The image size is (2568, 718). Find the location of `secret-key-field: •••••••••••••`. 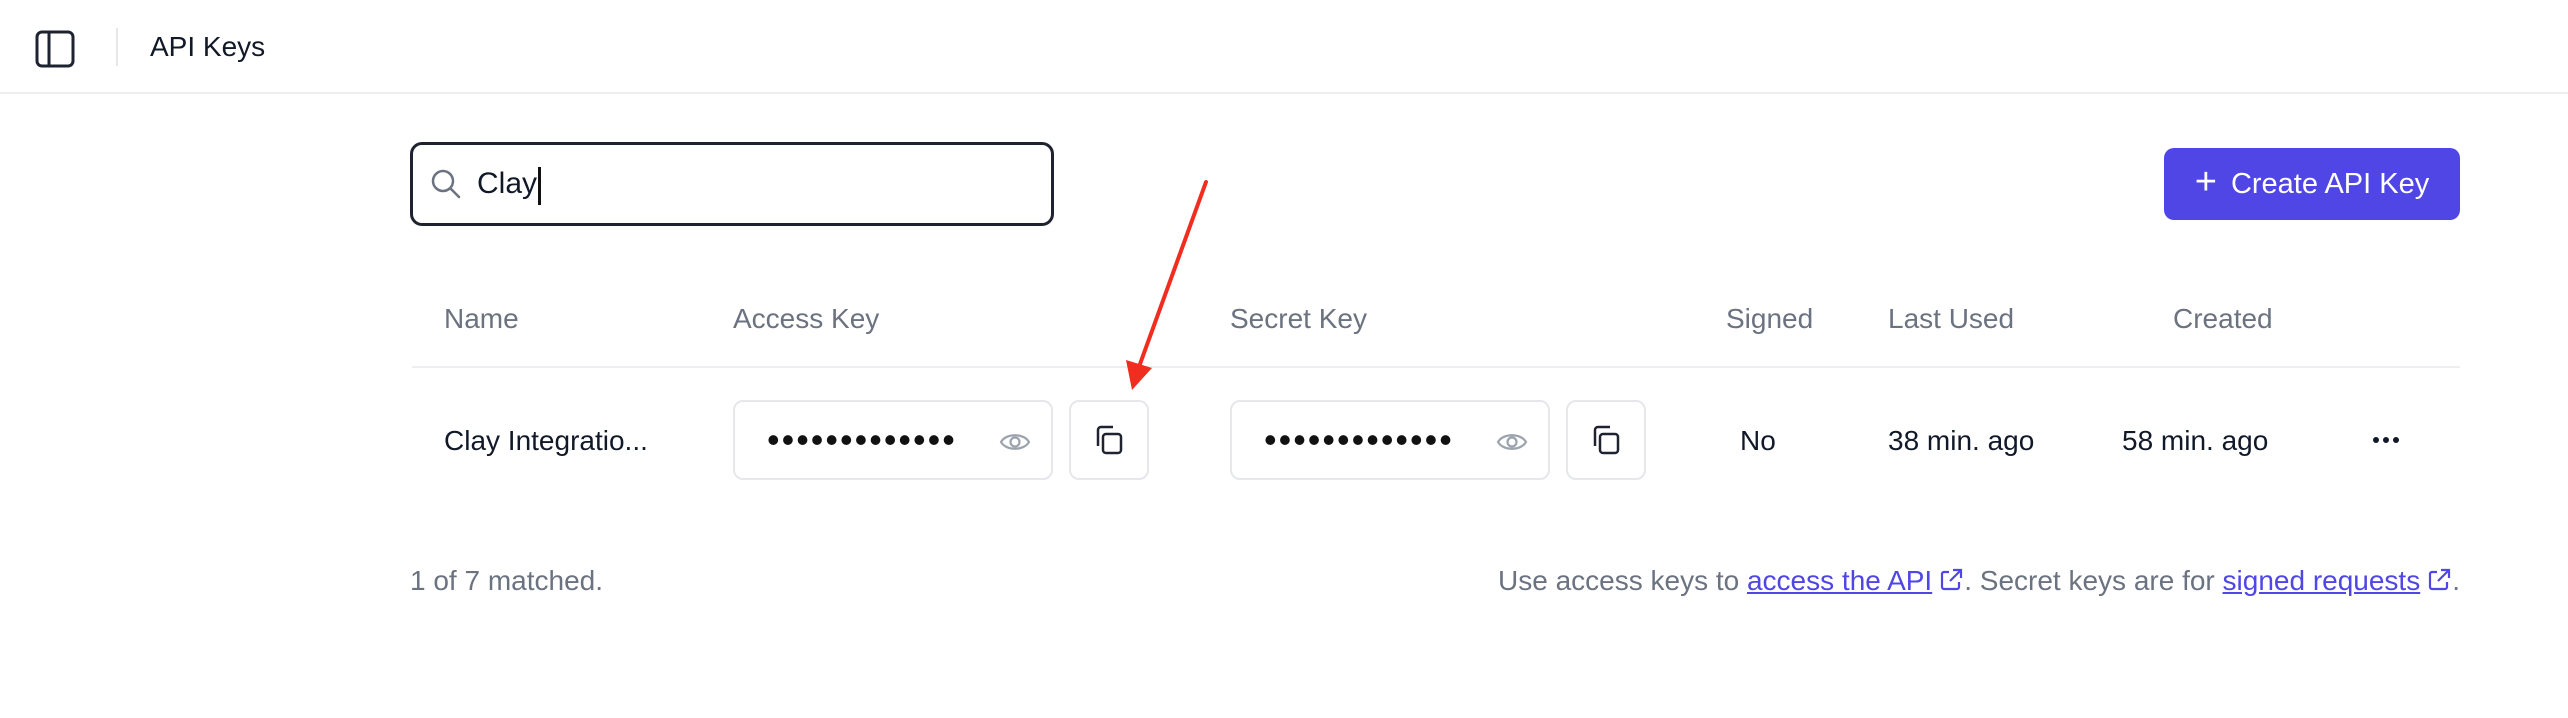

secret-key-field: ••••••••••••• is located at coordinates (1390, 440).